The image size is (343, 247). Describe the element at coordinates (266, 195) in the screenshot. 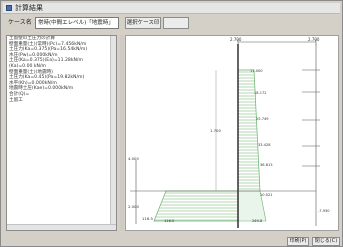

I see `right-value: 10.021` at that location.